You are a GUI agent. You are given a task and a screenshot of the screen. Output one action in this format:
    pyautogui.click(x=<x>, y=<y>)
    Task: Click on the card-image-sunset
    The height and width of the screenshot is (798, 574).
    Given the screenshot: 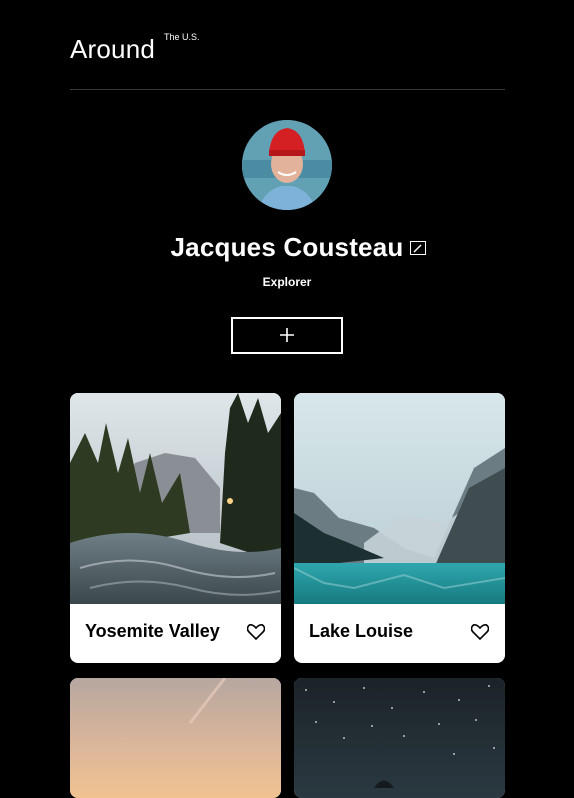 What is the action you would take?
    pyautogui.click(x=175, y=738)
    